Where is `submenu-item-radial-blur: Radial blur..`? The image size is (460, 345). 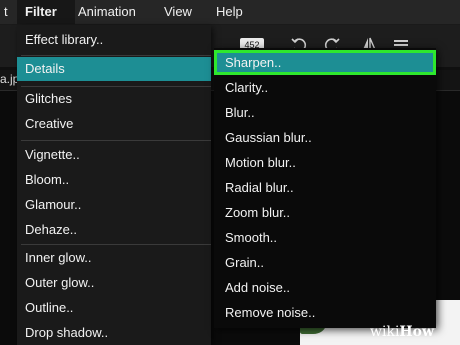 submenu-item-radial-blur: Radial blur.. is located at coordinates (325, 187).